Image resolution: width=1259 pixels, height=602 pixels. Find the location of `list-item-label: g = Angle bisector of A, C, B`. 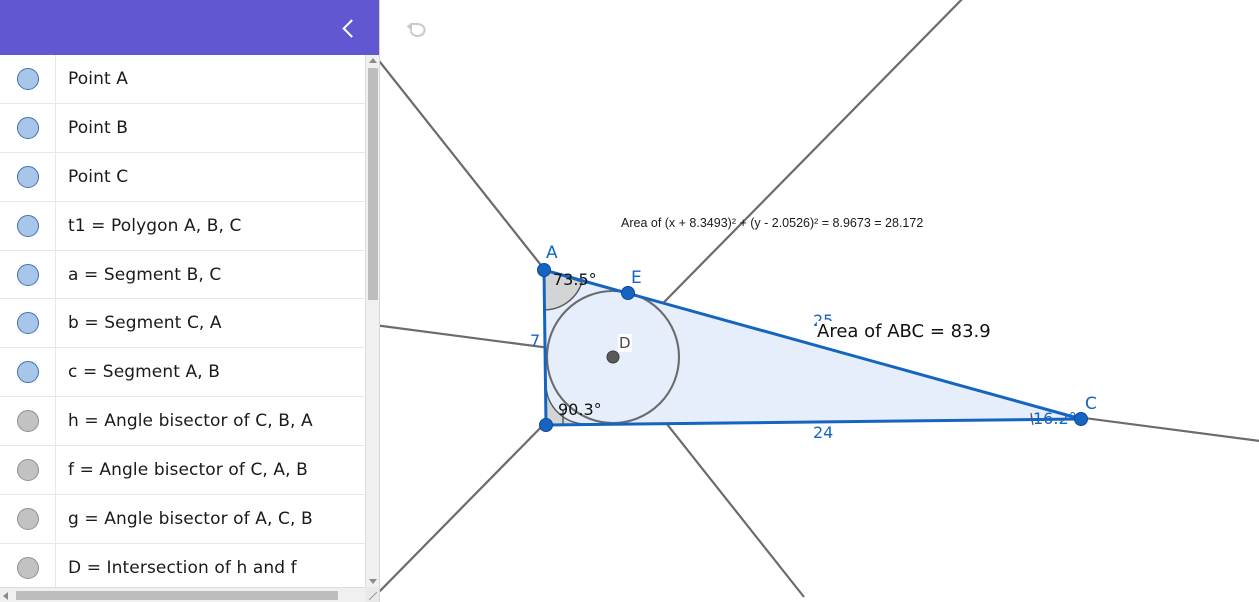

list-item-label: g = Angle bisector of A, C, B is located at coordinates (190, 518).